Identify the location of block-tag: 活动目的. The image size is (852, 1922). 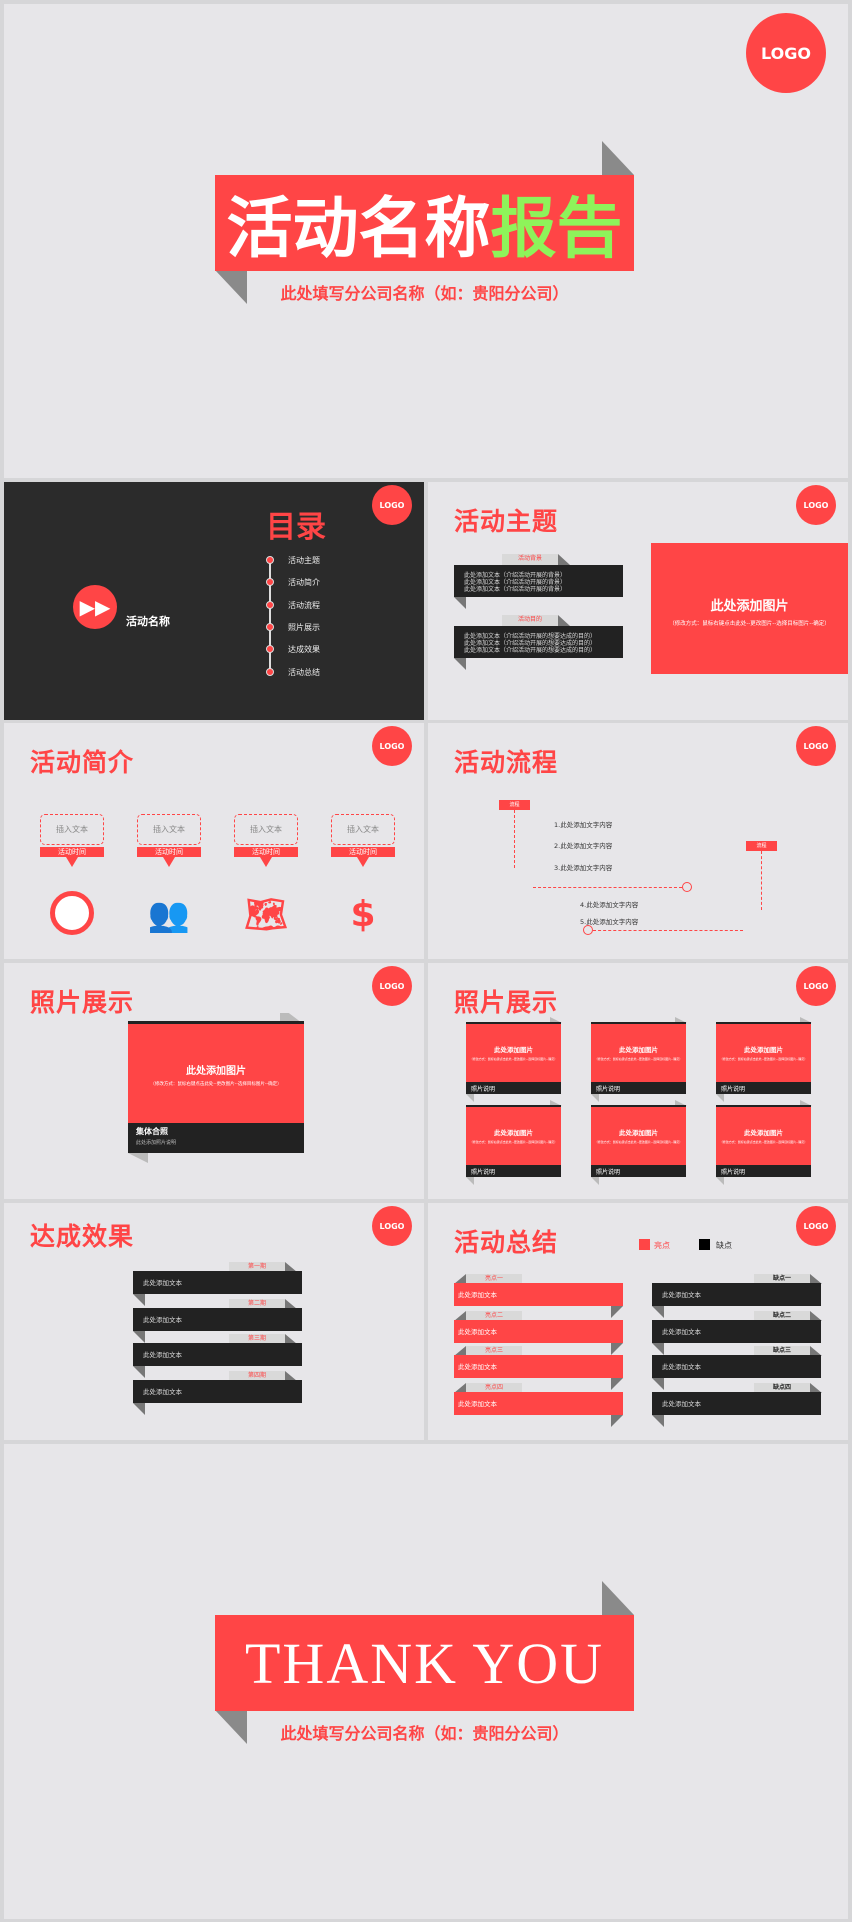
(530, 620).